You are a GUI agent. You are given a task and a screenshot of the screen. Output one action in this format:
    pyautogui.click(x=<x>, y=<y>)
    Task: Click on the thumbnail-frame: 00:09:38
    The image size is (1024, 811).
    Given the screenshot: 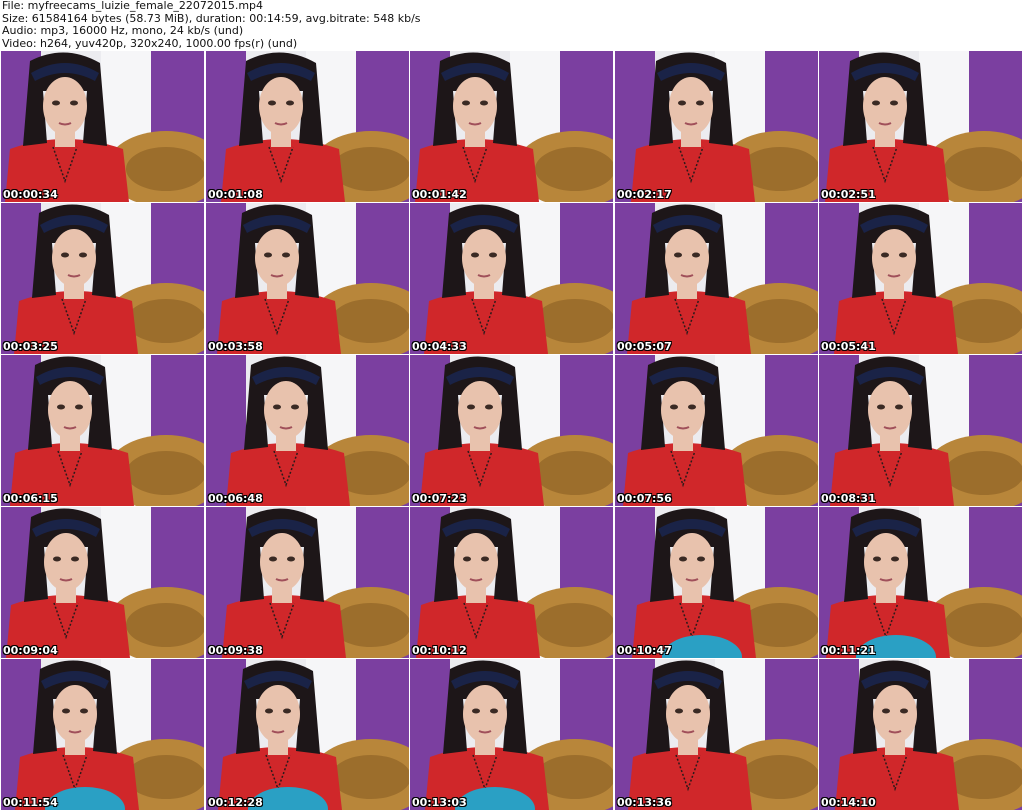 What is the action you would take?
    pyautogui.click(x=307, y=582)
    